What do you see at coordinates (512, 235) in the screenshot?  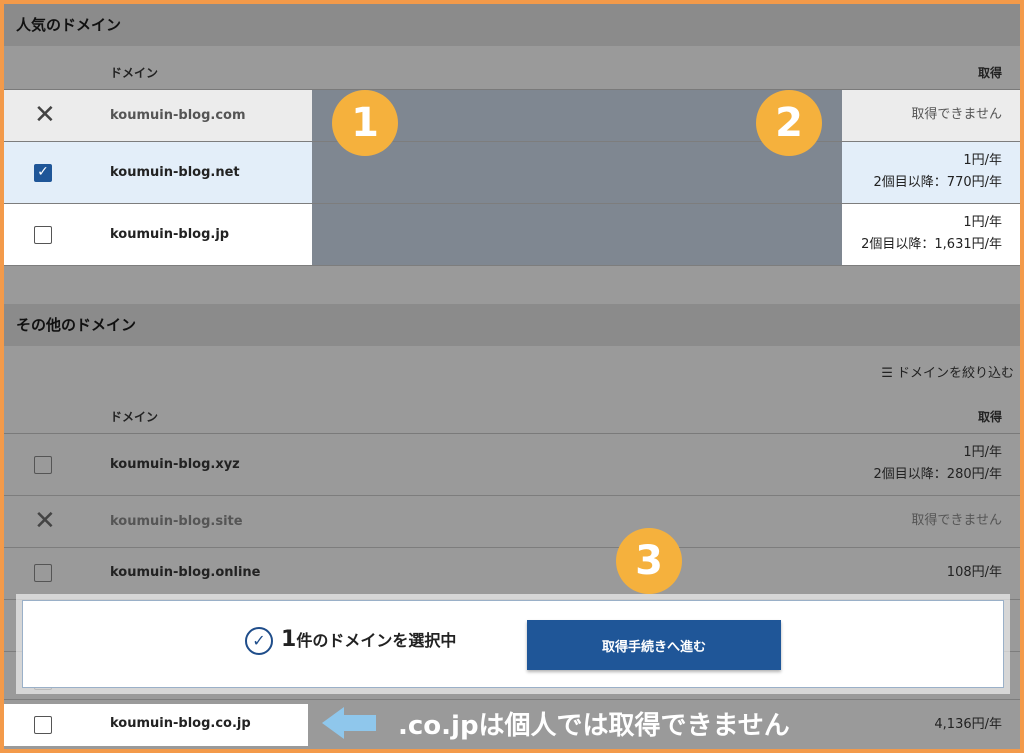 I see `domain-row: koumuin-blog.jp 1円/年 2個目以降：1,631円/年` at bounding box center [512, 235].